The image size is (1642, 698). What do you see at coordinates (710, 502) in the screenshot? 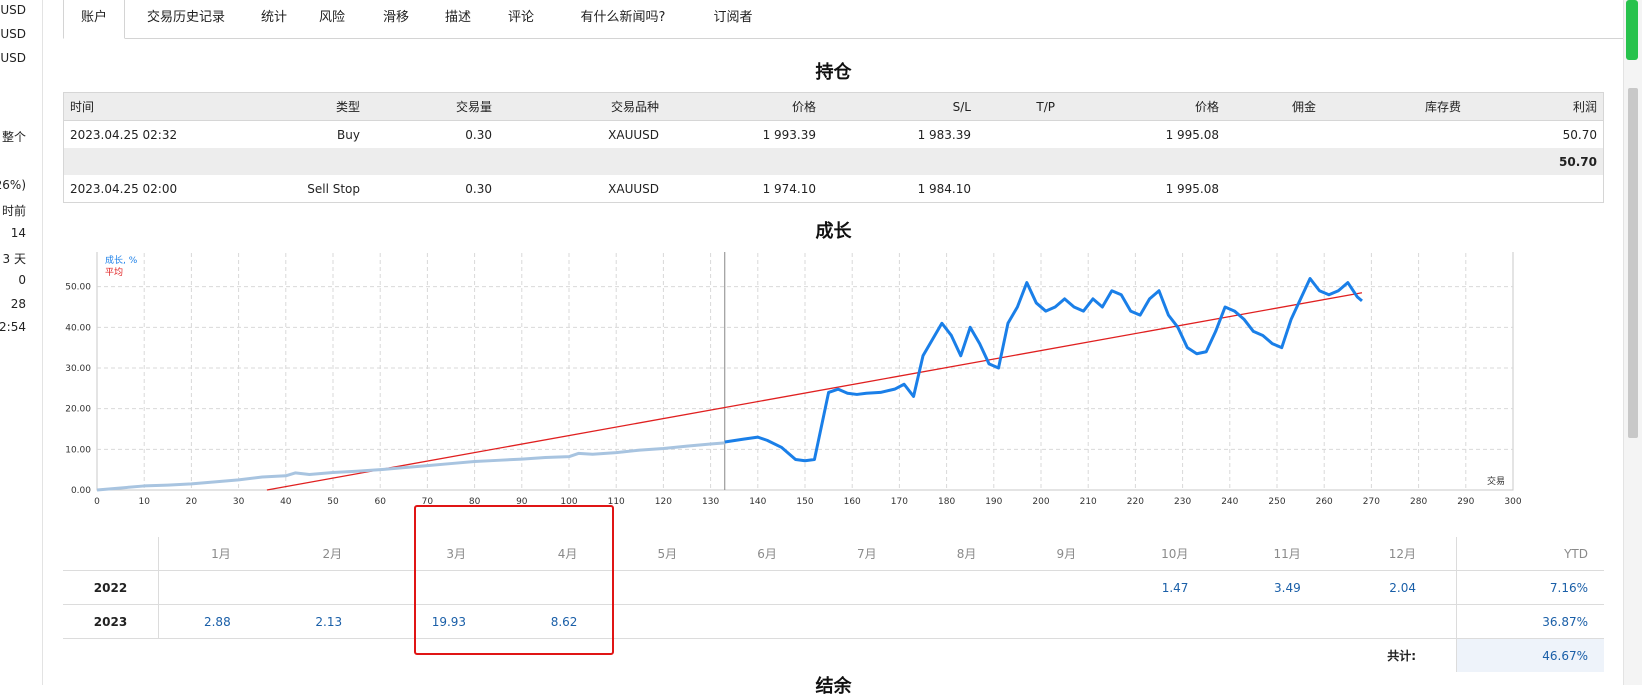
I see `x-tick-label: 130` at bounding box center [710, 502].